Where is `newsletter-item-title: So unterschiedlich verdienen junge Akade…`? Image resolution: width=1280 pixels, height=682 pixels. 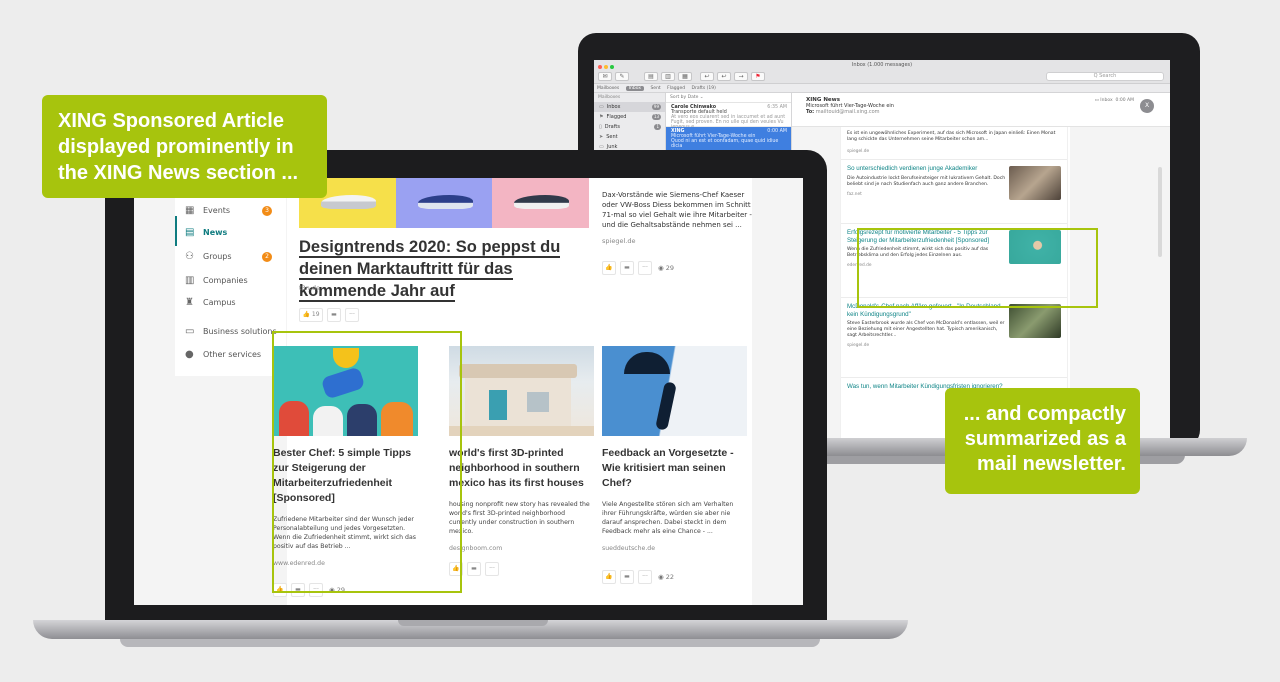
newsletter-item-title: So unterschiedlich verdienen junge Akade… is located at coordinates (927, 169).